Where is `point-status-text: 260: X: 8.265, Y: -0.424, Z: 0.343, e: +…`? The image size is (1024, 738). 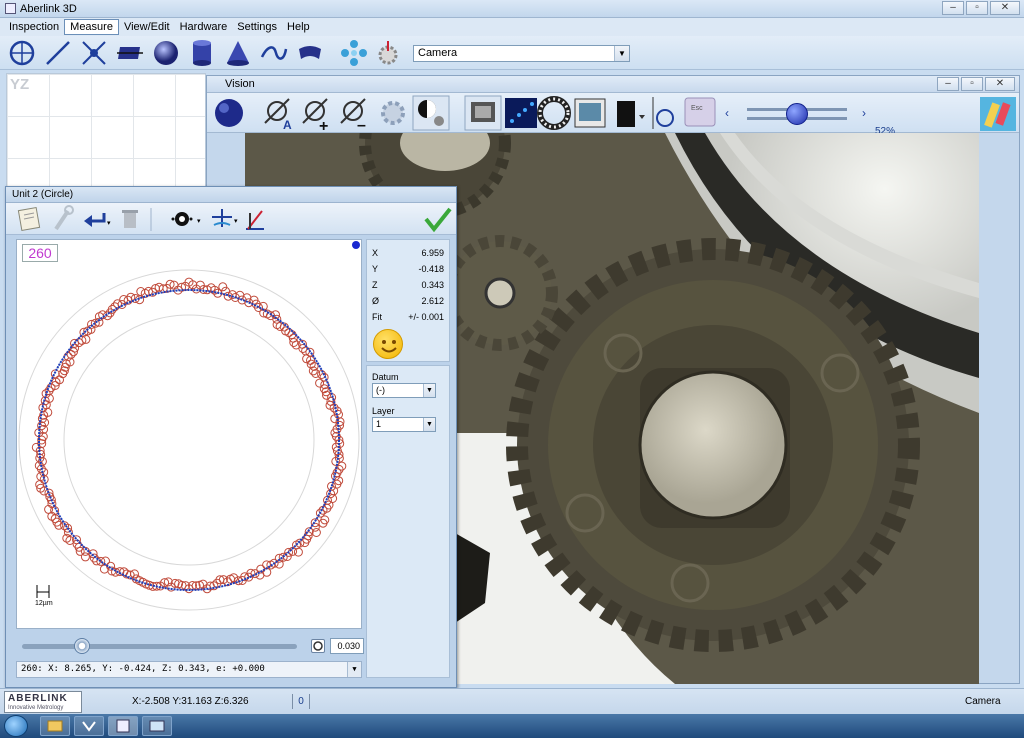
point-status-text: 260: X: 8.265, Y: -0.424, Z: 0.343, e: +… is located at coordinates (143, 669).